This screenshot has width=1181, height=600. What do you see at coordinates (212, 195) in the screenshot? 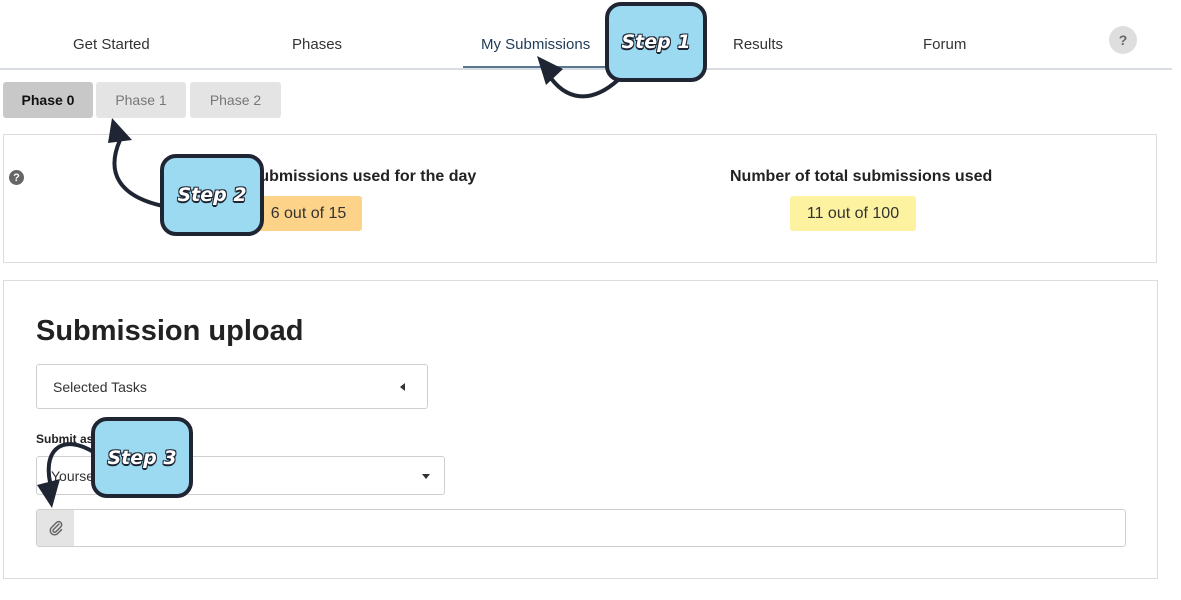
I see `step-2-callout: Step 2` at bounding box center [212, 195].